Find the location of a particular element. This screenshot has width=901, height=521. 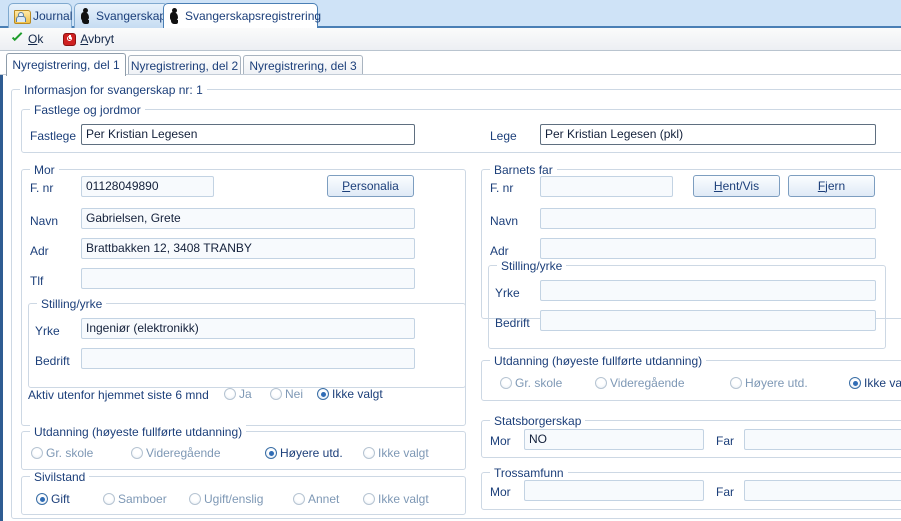

mor-tlf-field is located at coordinates (248, 278).